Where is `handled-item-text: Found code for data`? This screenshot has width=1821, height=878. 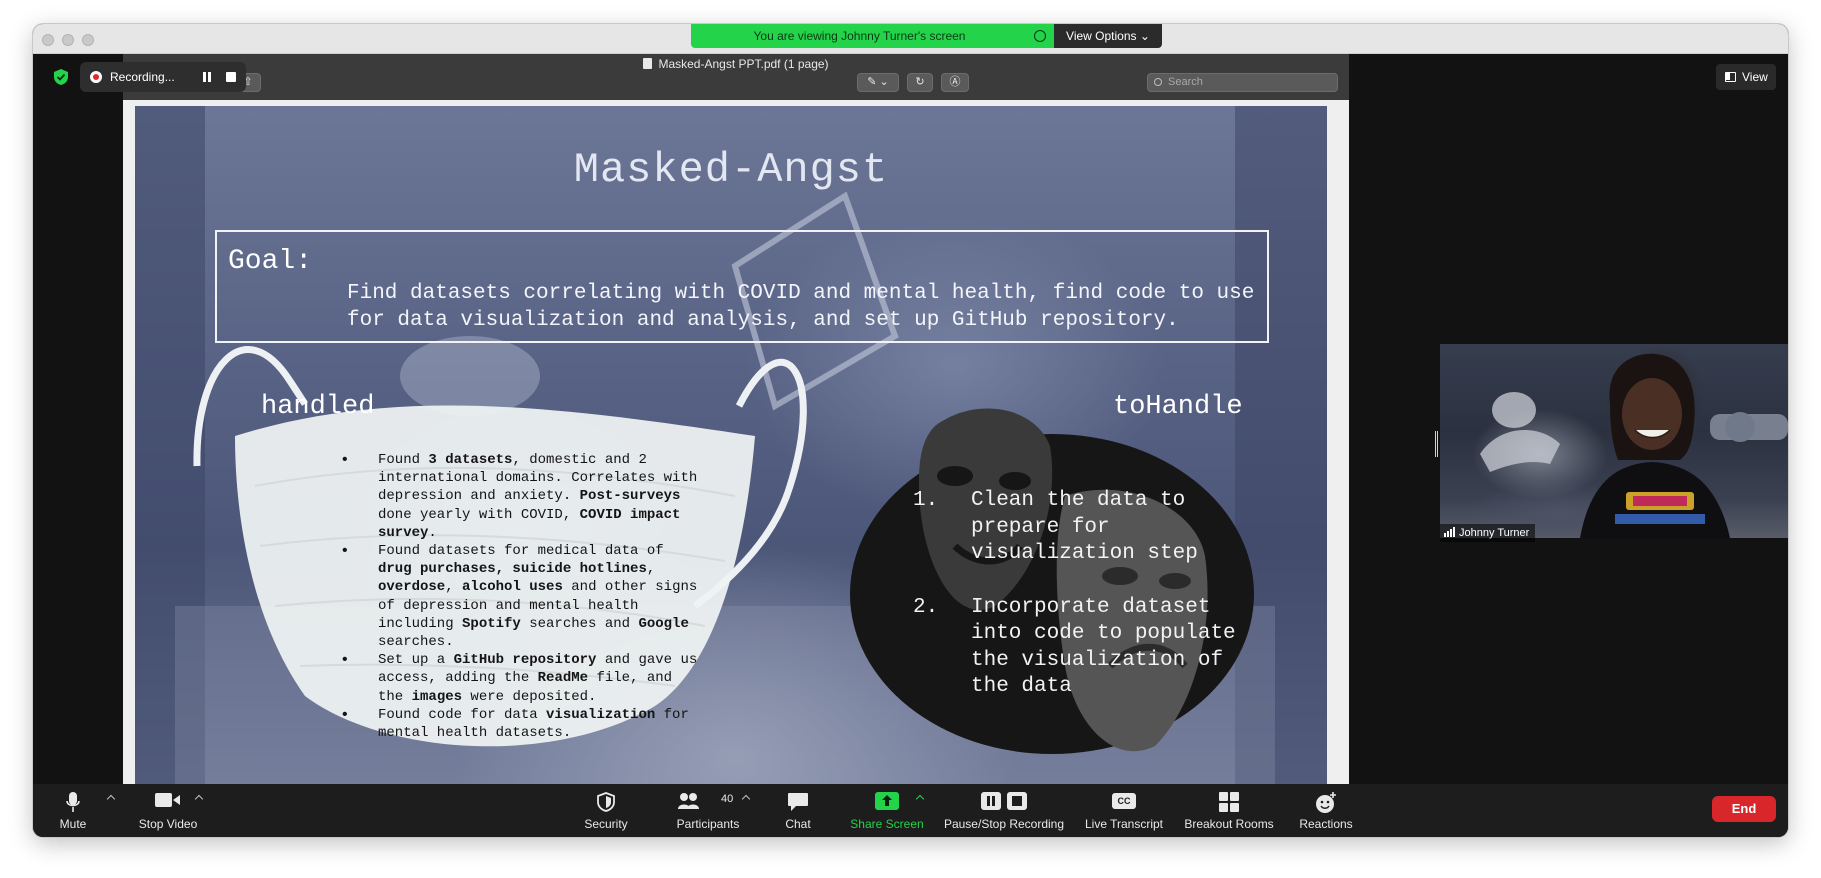
handled-item-text: Found code for data is located at coordinates (462, 714).